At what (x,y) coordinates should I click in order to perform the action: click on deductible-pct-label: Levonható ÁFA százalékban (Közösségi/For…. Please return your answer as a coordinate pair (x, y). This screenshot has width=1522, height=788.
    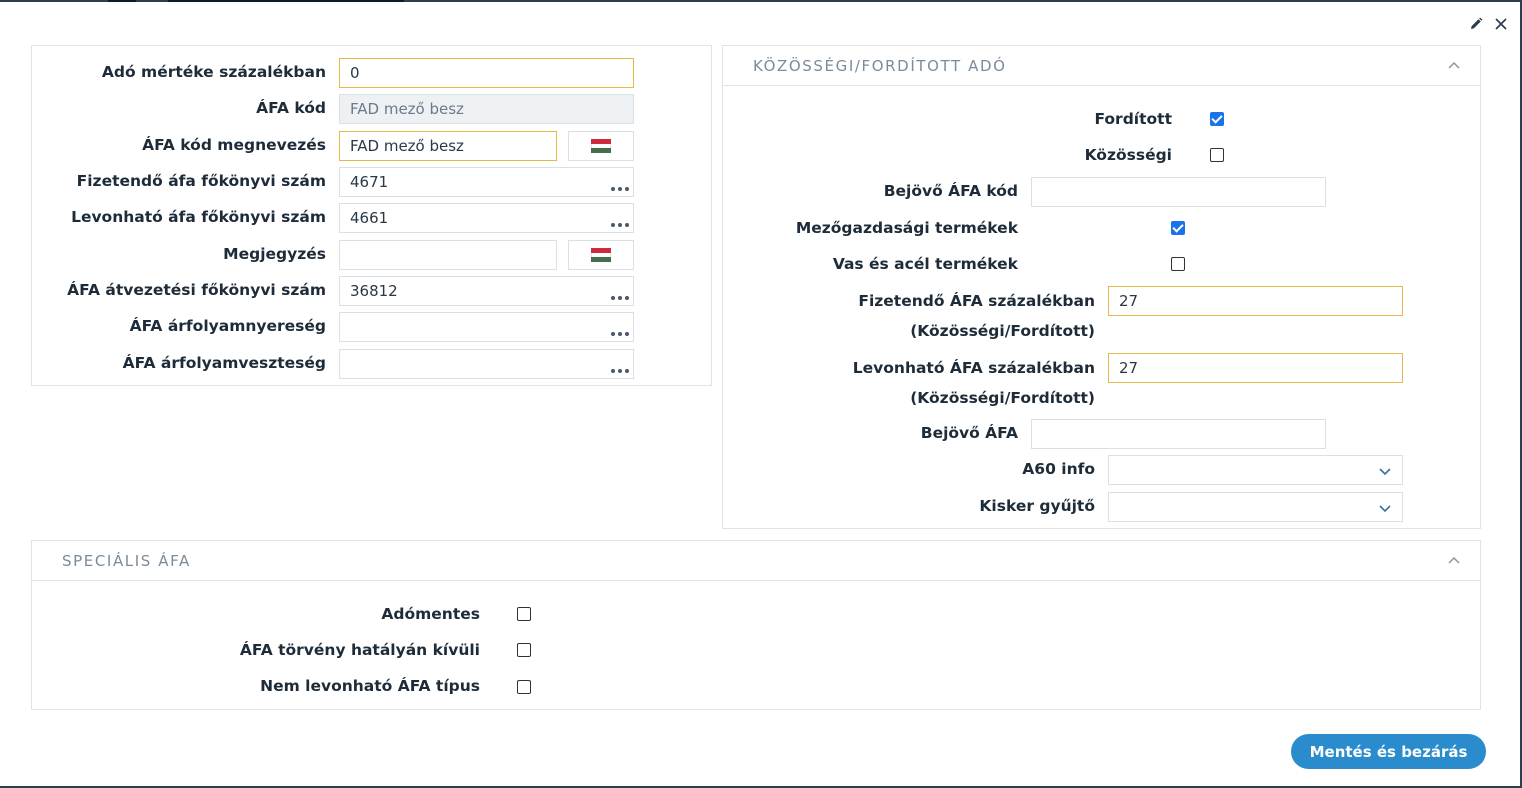
    Looking at the image, I should click on (973, 383).